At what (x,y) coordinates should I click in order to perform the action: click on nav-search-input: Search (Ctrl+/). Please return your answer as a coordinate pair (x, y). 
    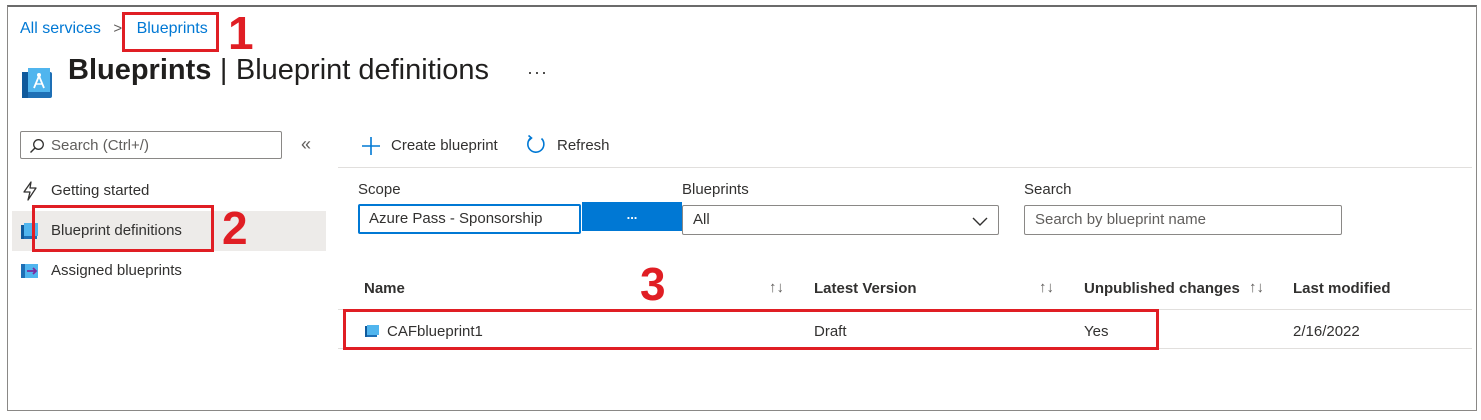
    Looking at the image, I should click on (151, 145).